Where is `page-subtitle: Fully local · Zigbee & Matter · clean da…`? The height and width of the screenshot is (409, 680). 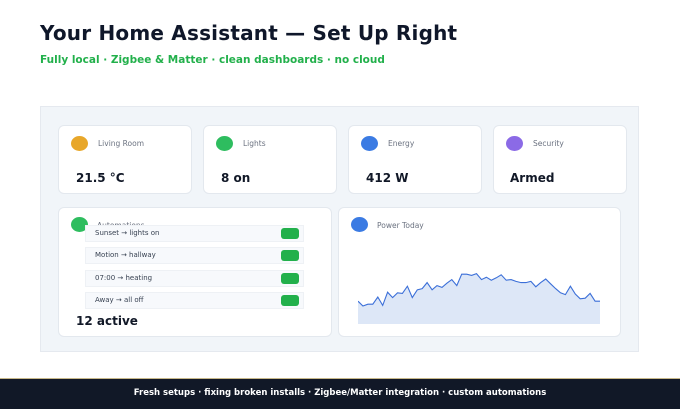 page-subtitle: Fully local · Zigbee & Matter · clean da… is located at coordinates (212, 60).